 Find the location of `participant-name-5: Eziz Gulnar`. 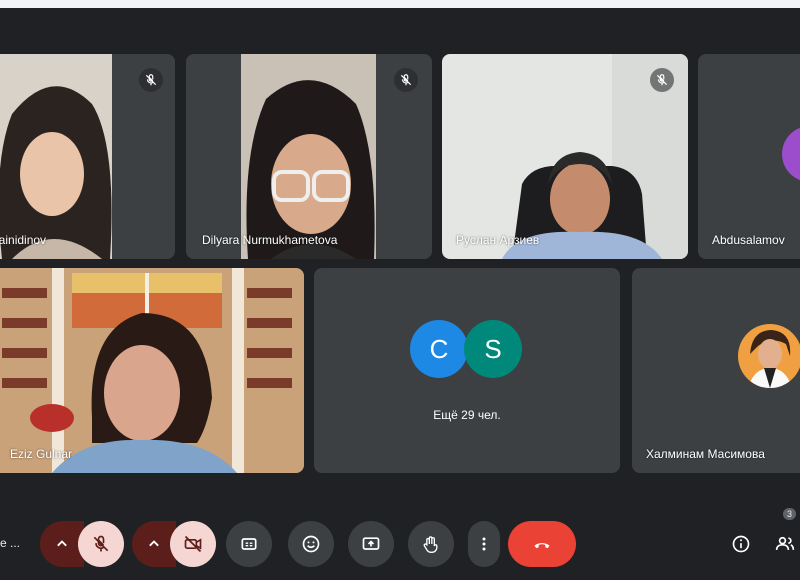

participant-name-5: Eziz Gulnar is located at coordinates (41, 454).